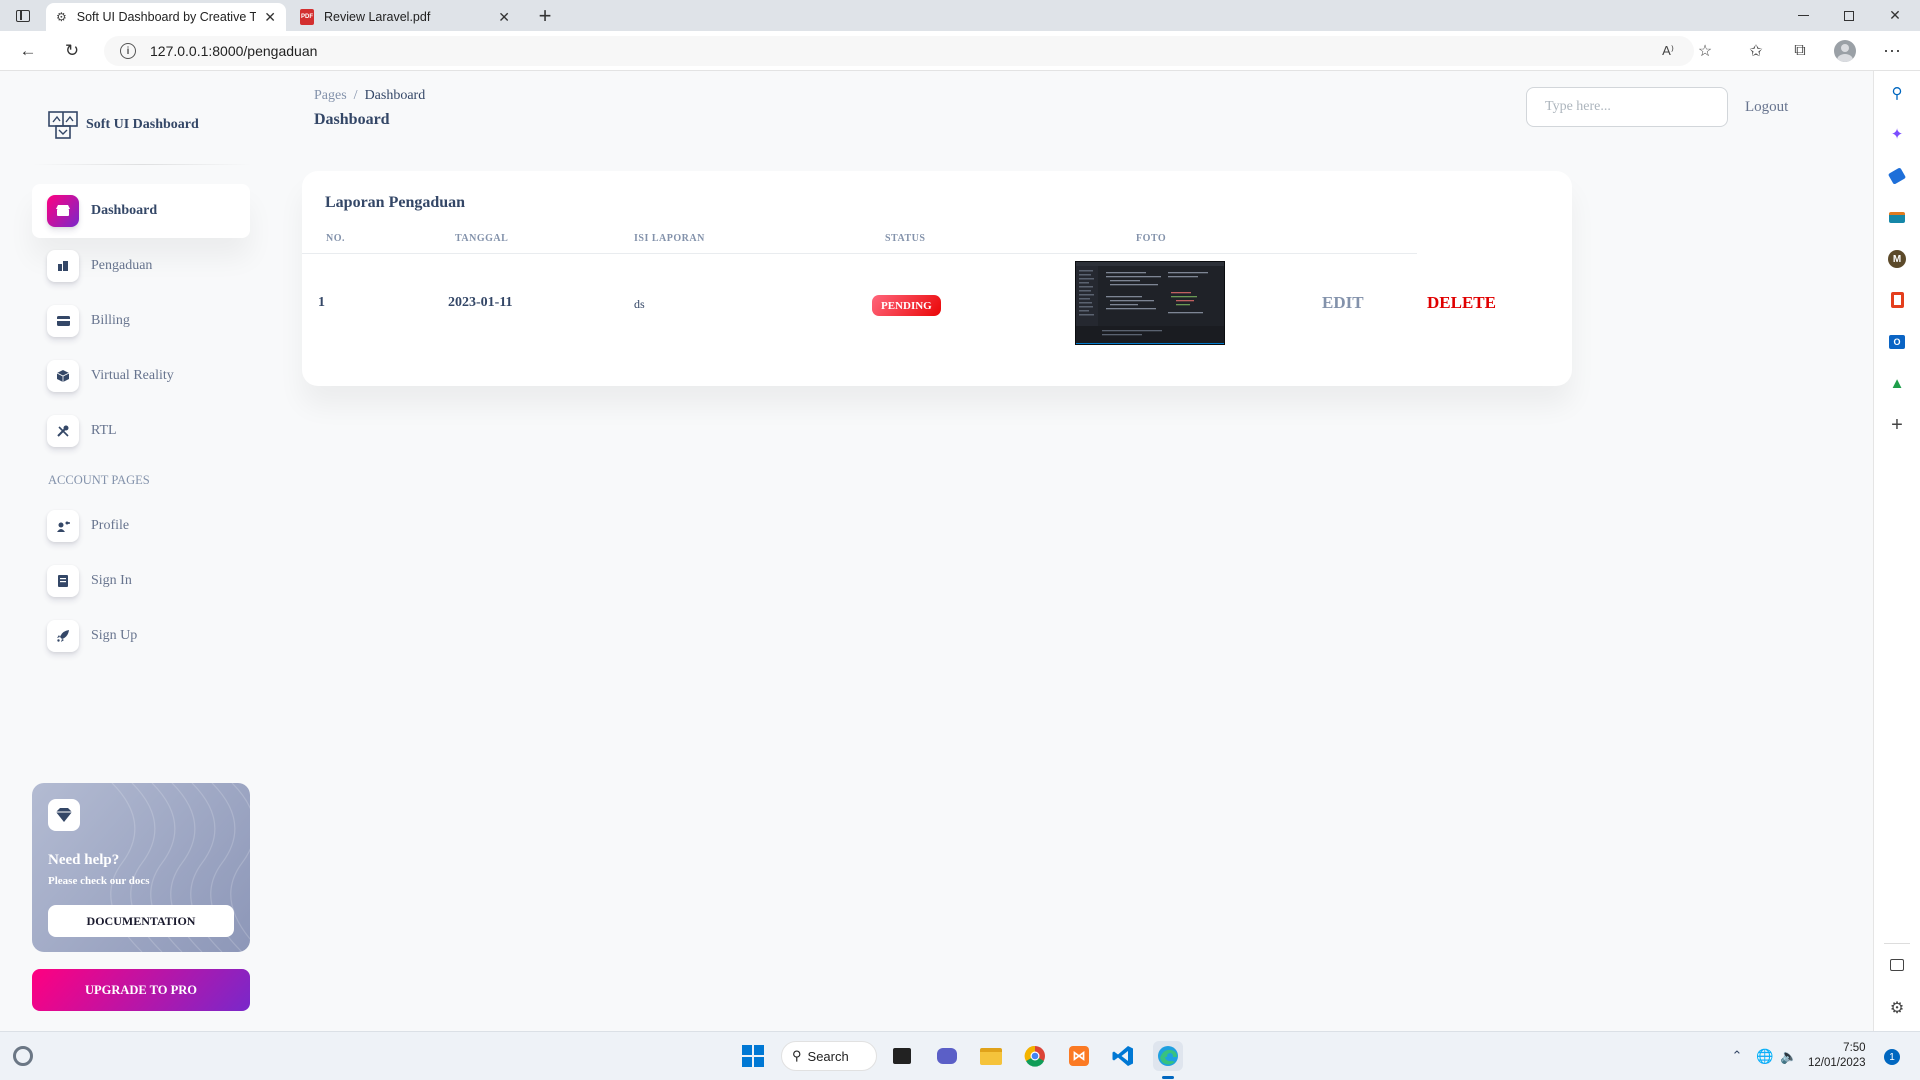 This screenshot has height=1080, width=1920. I want to click on m-app-icon: M, so click(1897, 259).